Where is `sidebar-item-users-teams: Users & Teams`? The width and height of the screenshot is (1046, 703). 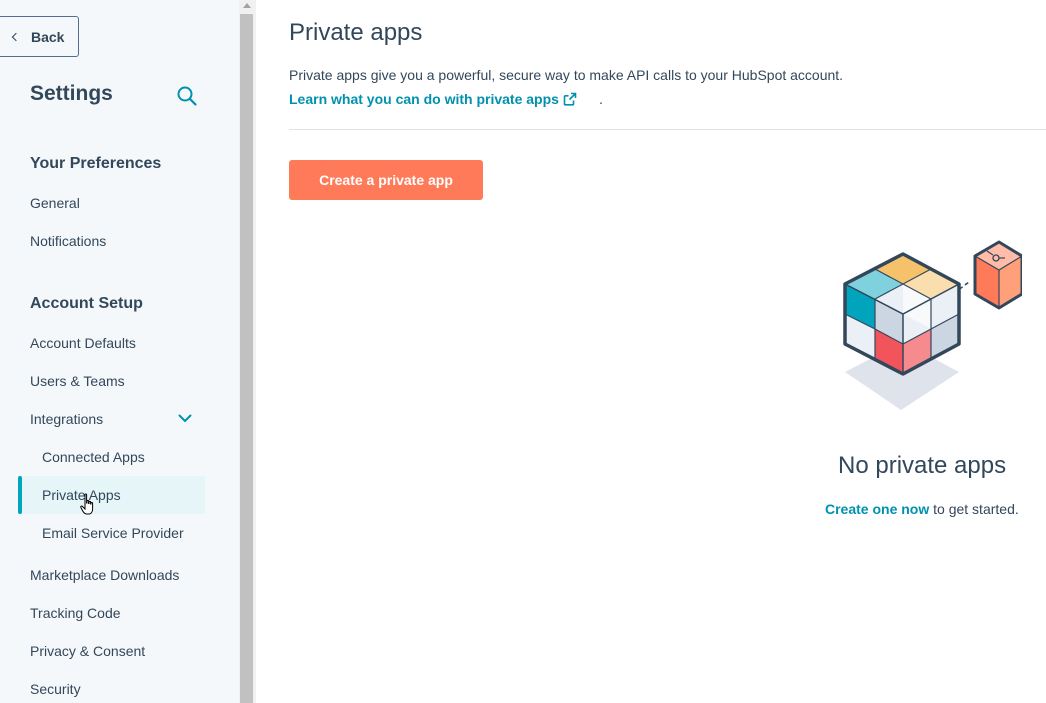 sidebar-item-users-teams: Users & Teams is located at coordinates (77, 381).